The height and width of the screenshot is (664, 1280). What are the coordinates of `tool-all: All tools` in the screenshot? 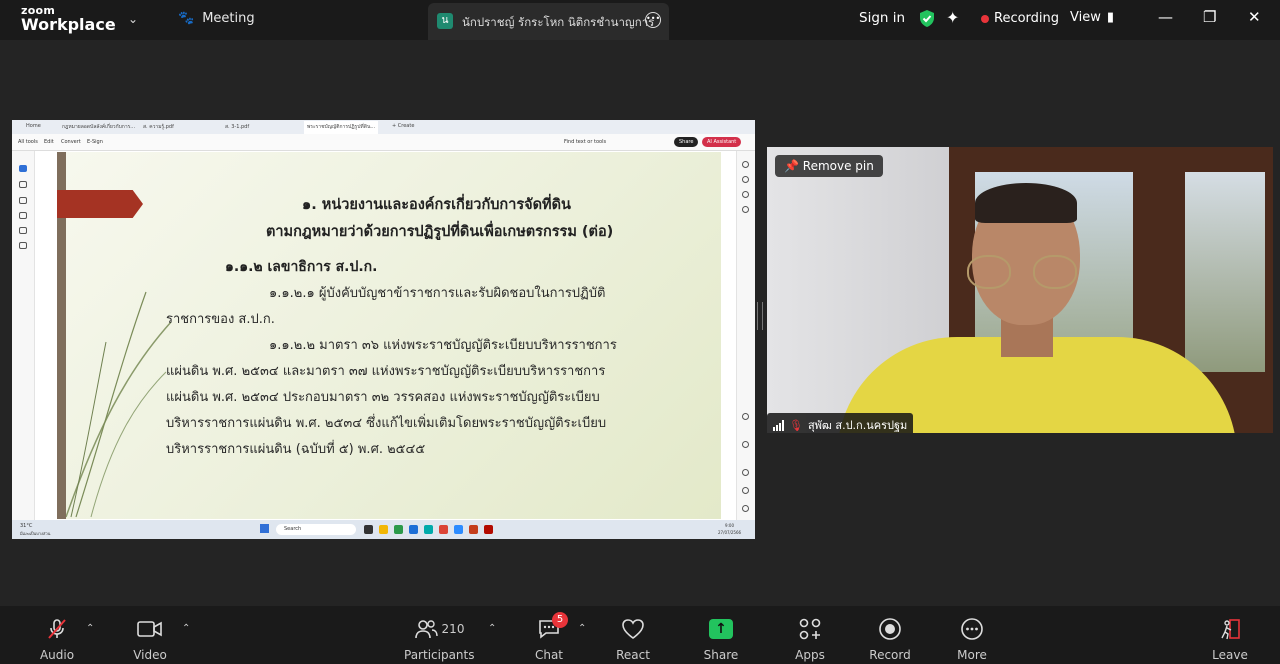 It's located at (28, 142).